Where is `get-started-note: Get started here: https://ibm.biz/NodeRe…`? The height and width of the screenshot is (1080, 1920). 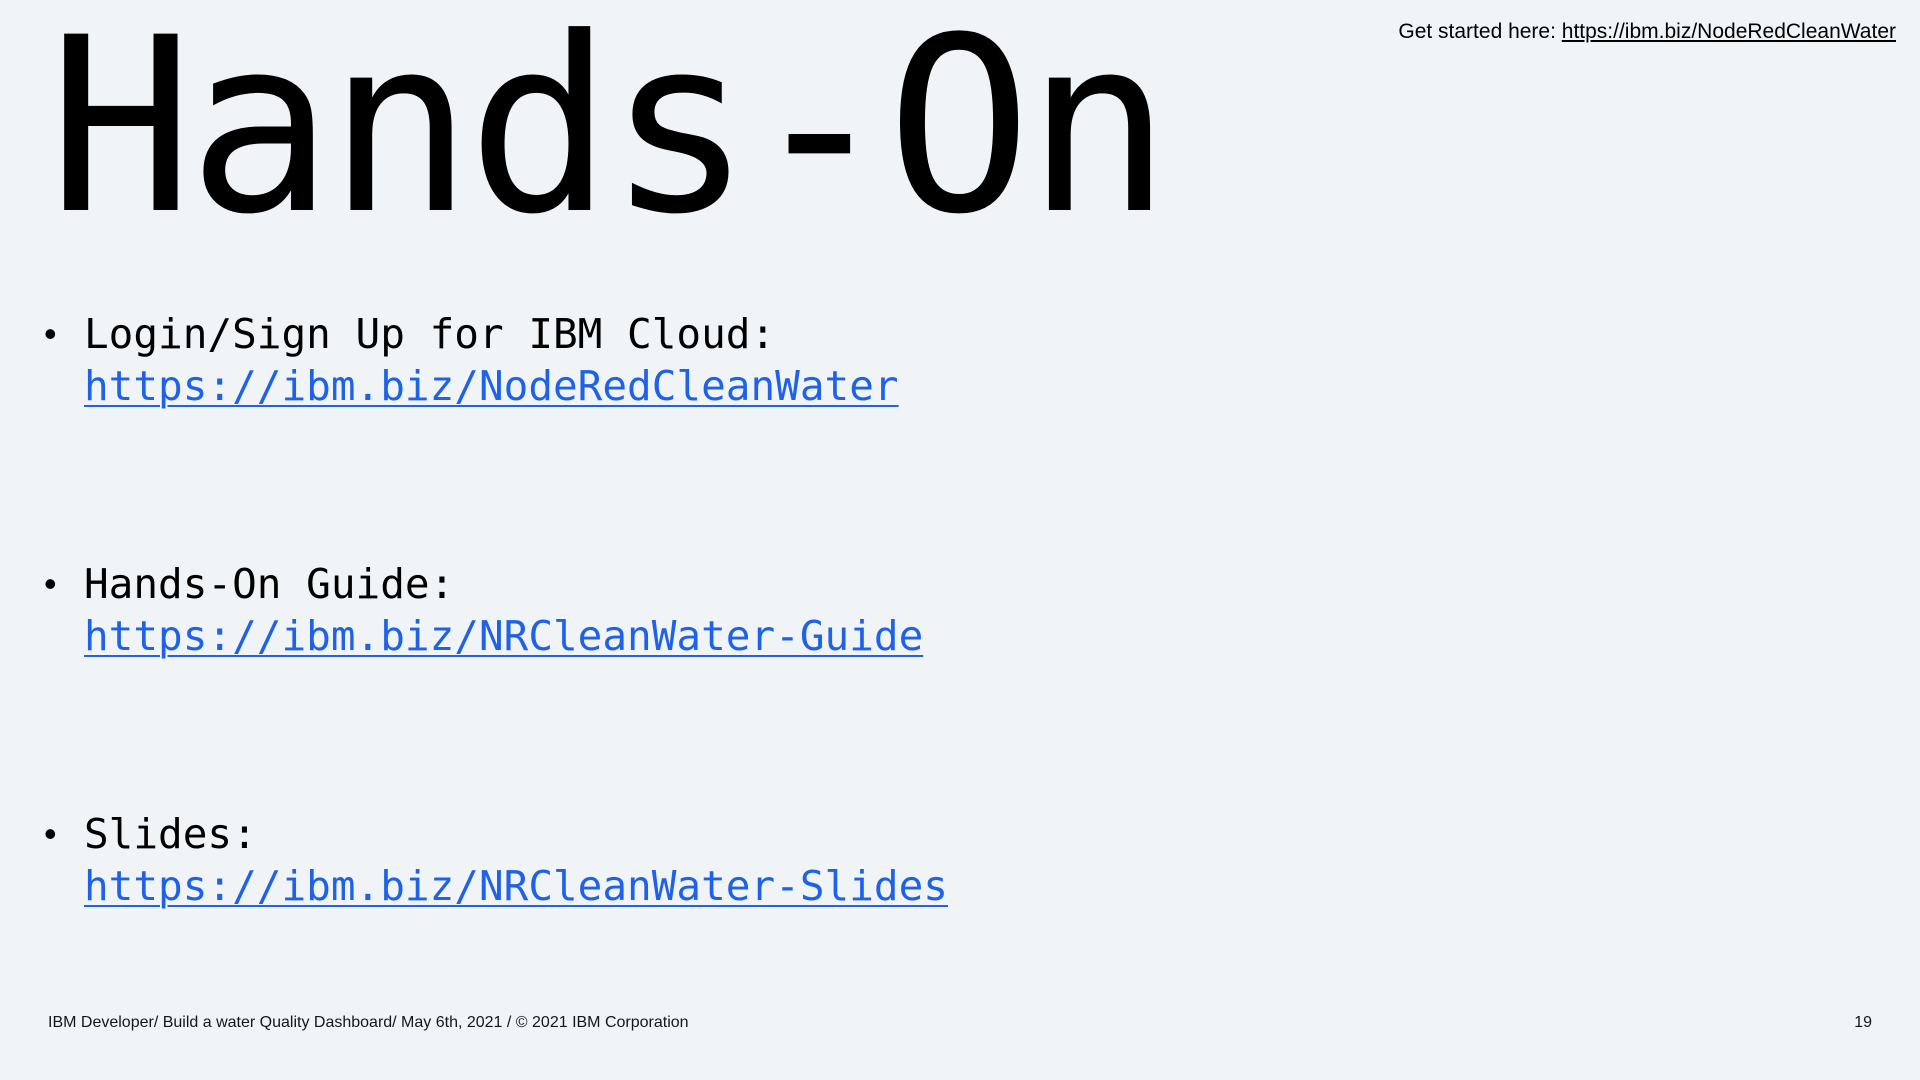 get-started-note: Get started here: https://ibm.biz/NodeRe… is located at coordinates (1647, 32).